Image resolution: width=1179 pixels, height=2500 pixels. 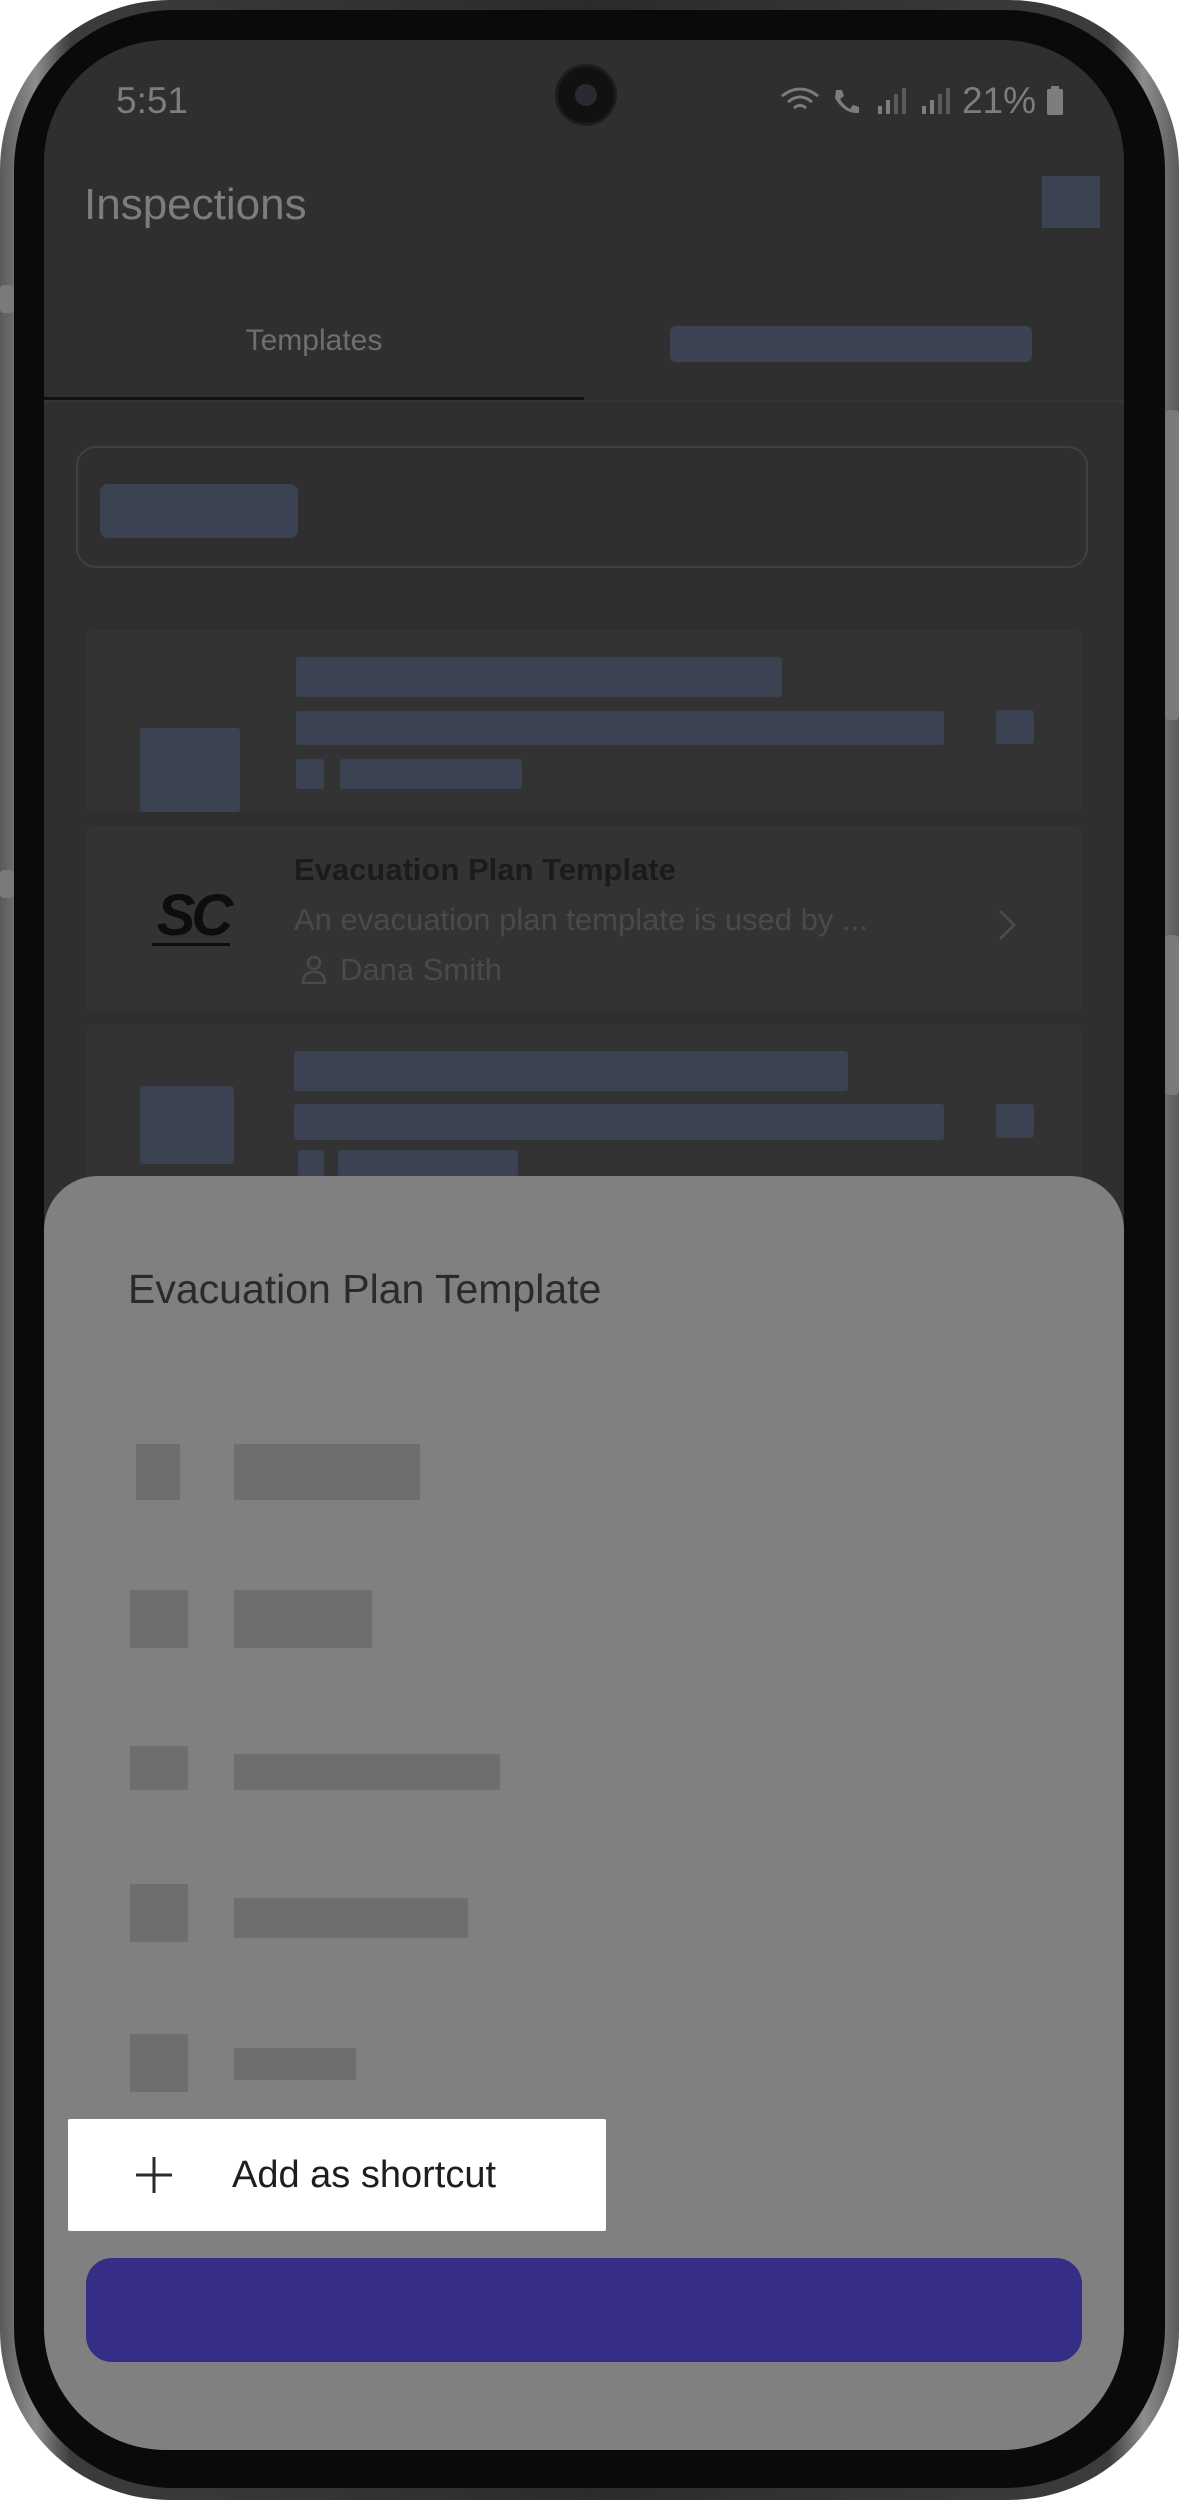 I want to click on tab-templates: Templates, so click(x=314, y=341).